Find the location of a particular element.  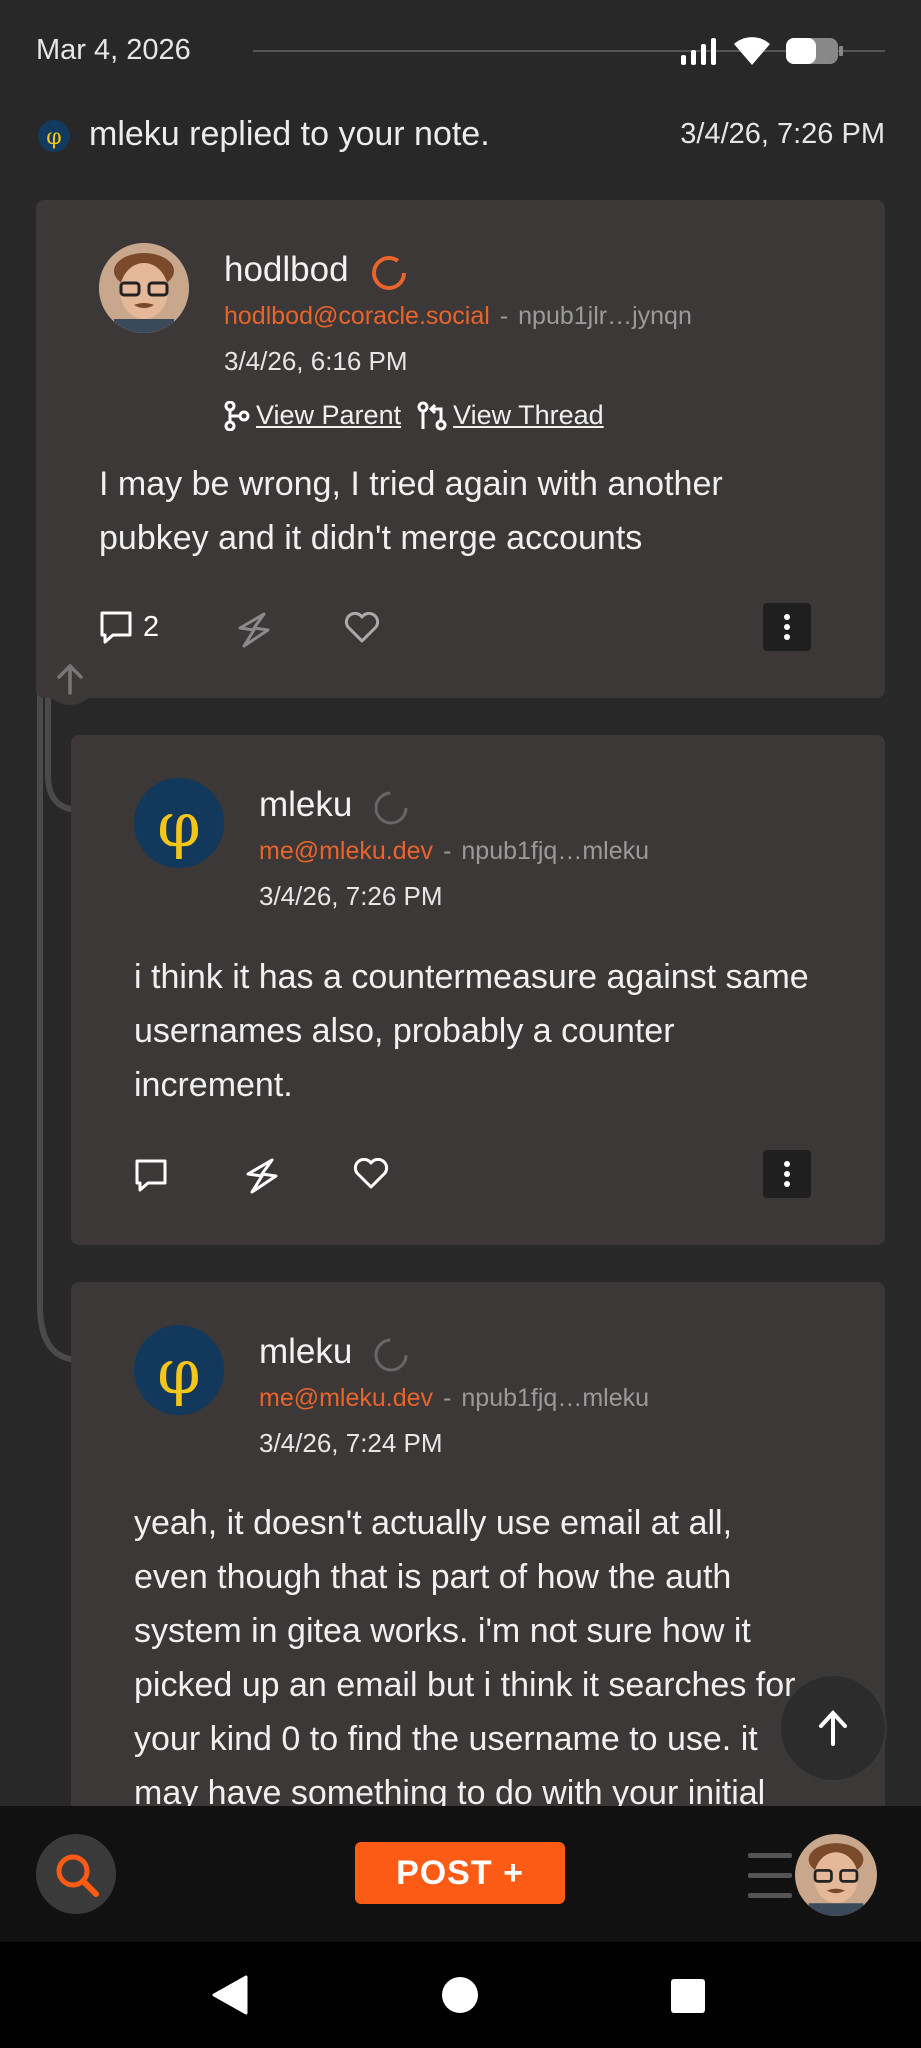

author-name: hodlbod is located at coordinates (286, 270).